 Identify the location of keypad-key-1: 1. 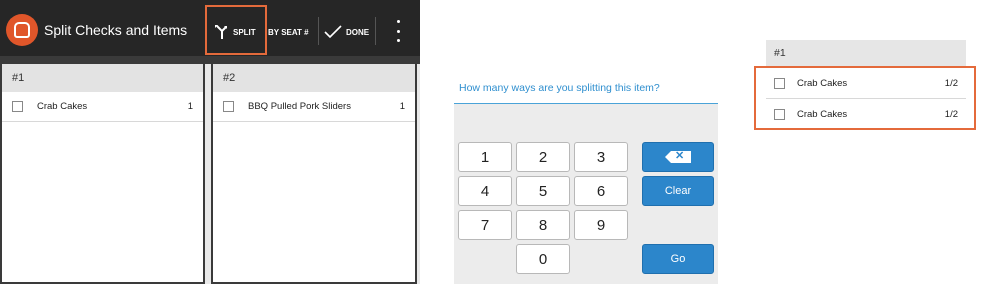
(485, 157).